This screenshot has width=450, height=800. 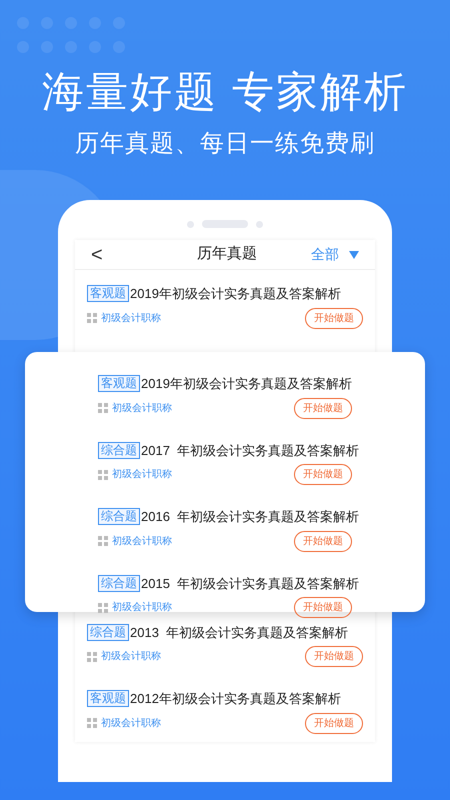 What do you see at coordinates (225, 92) in the screenshot?
I see `headline: 海量好题 专家解析` at bounding box center [225, 92].